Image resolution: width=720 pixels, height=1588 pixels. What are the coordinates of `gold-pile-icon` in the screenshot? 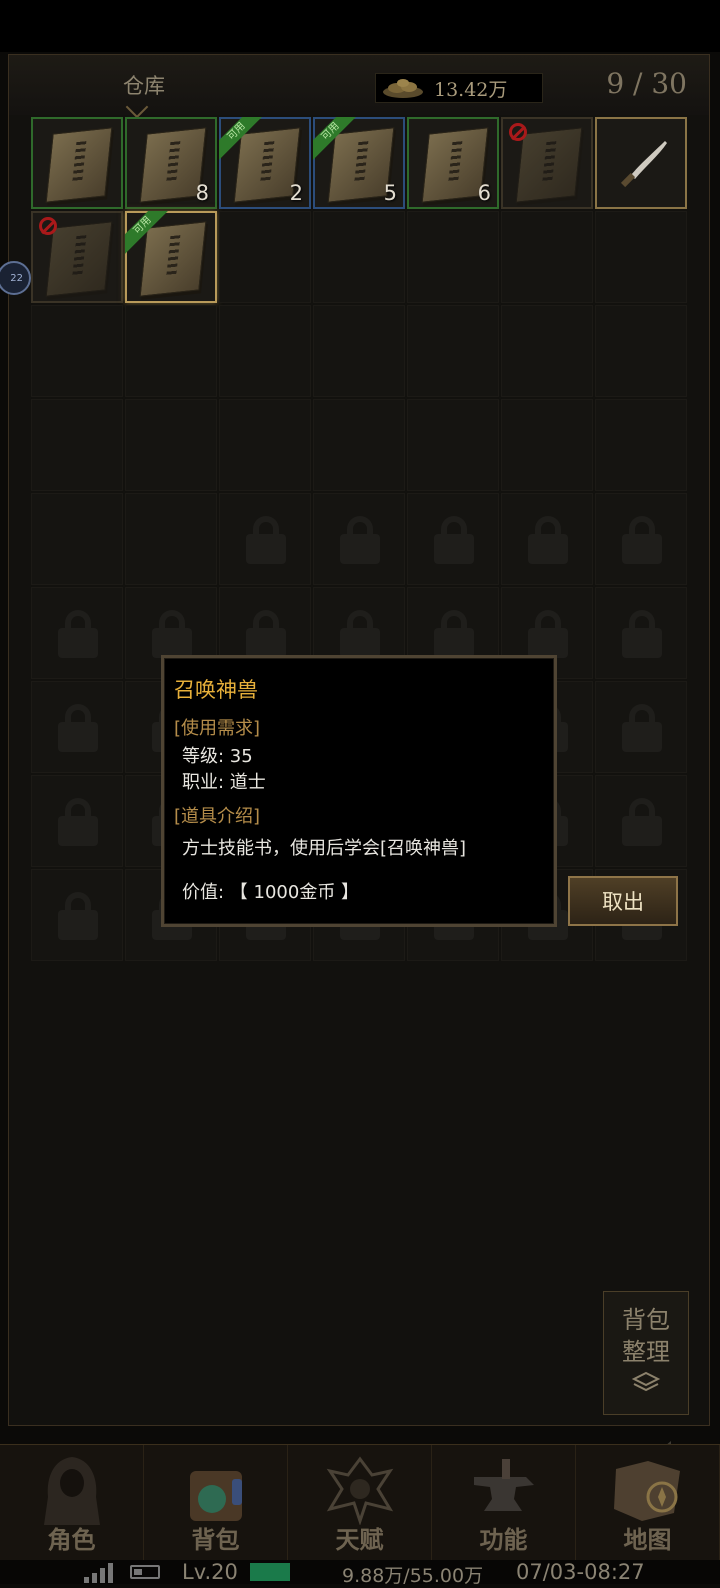 It's located at (403, 88).